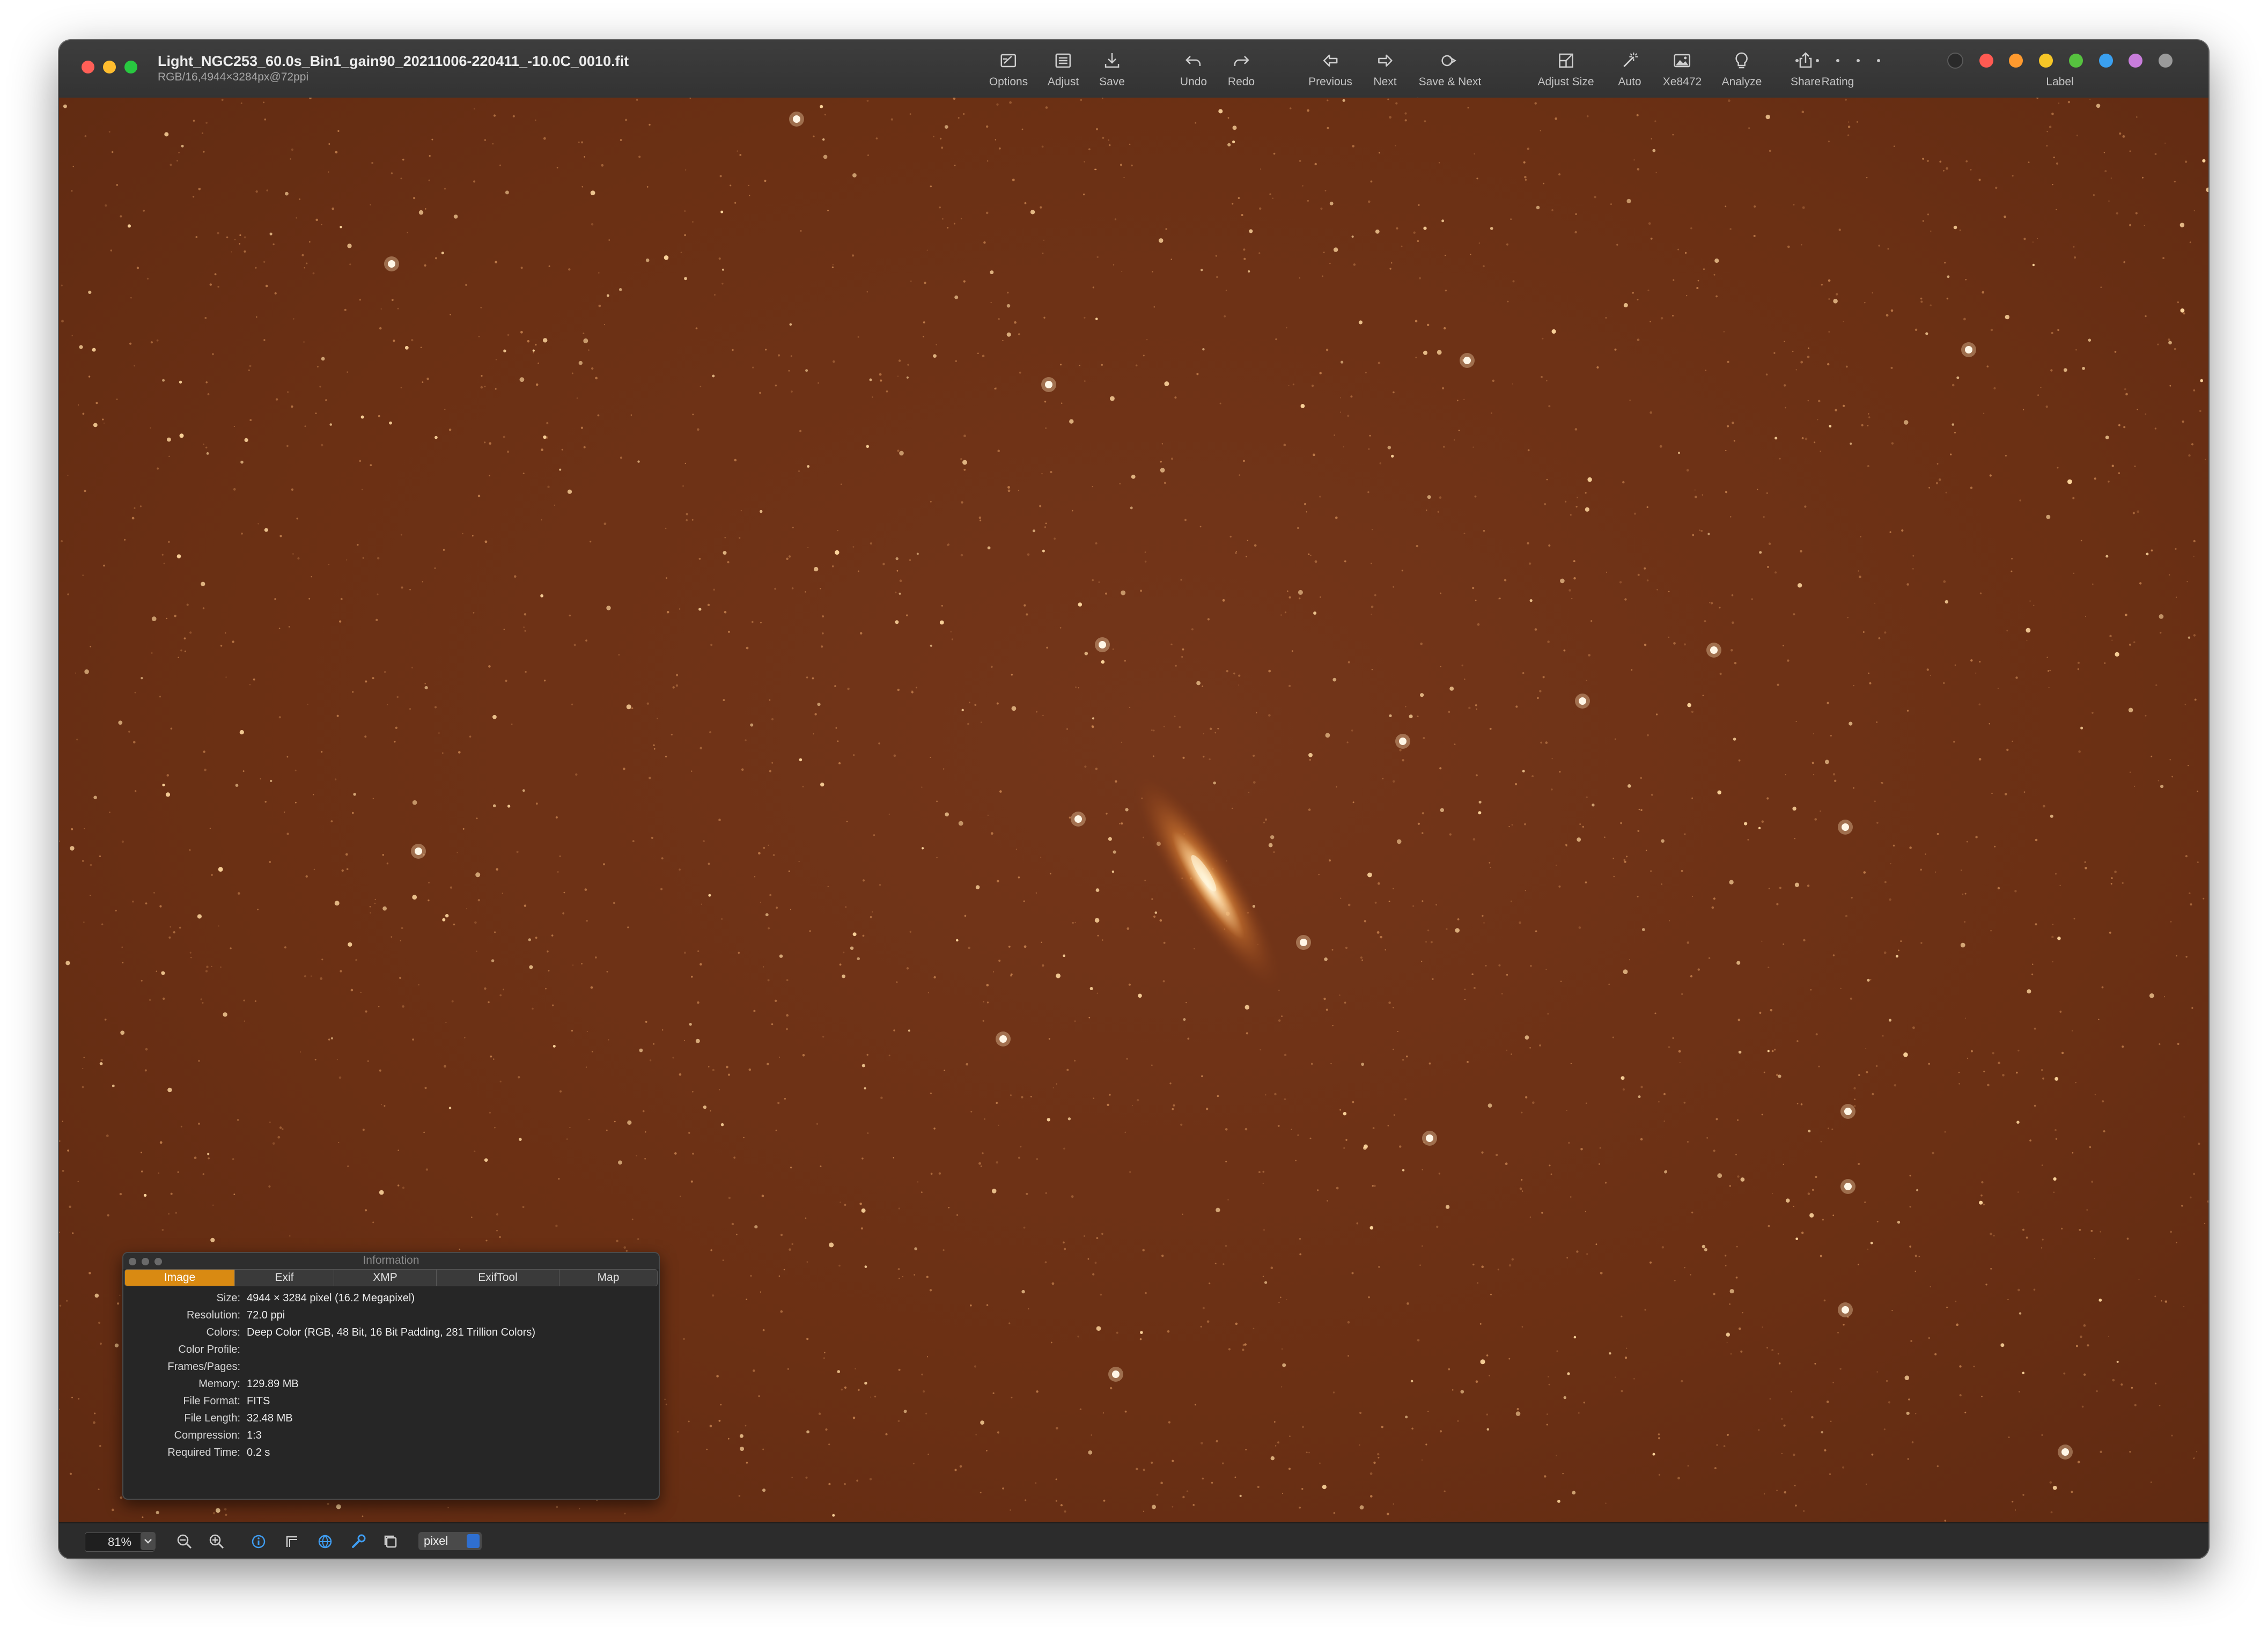 The image size is (2268, 1636). I want to click on tab-exif: Exif, so click(284, 1278).